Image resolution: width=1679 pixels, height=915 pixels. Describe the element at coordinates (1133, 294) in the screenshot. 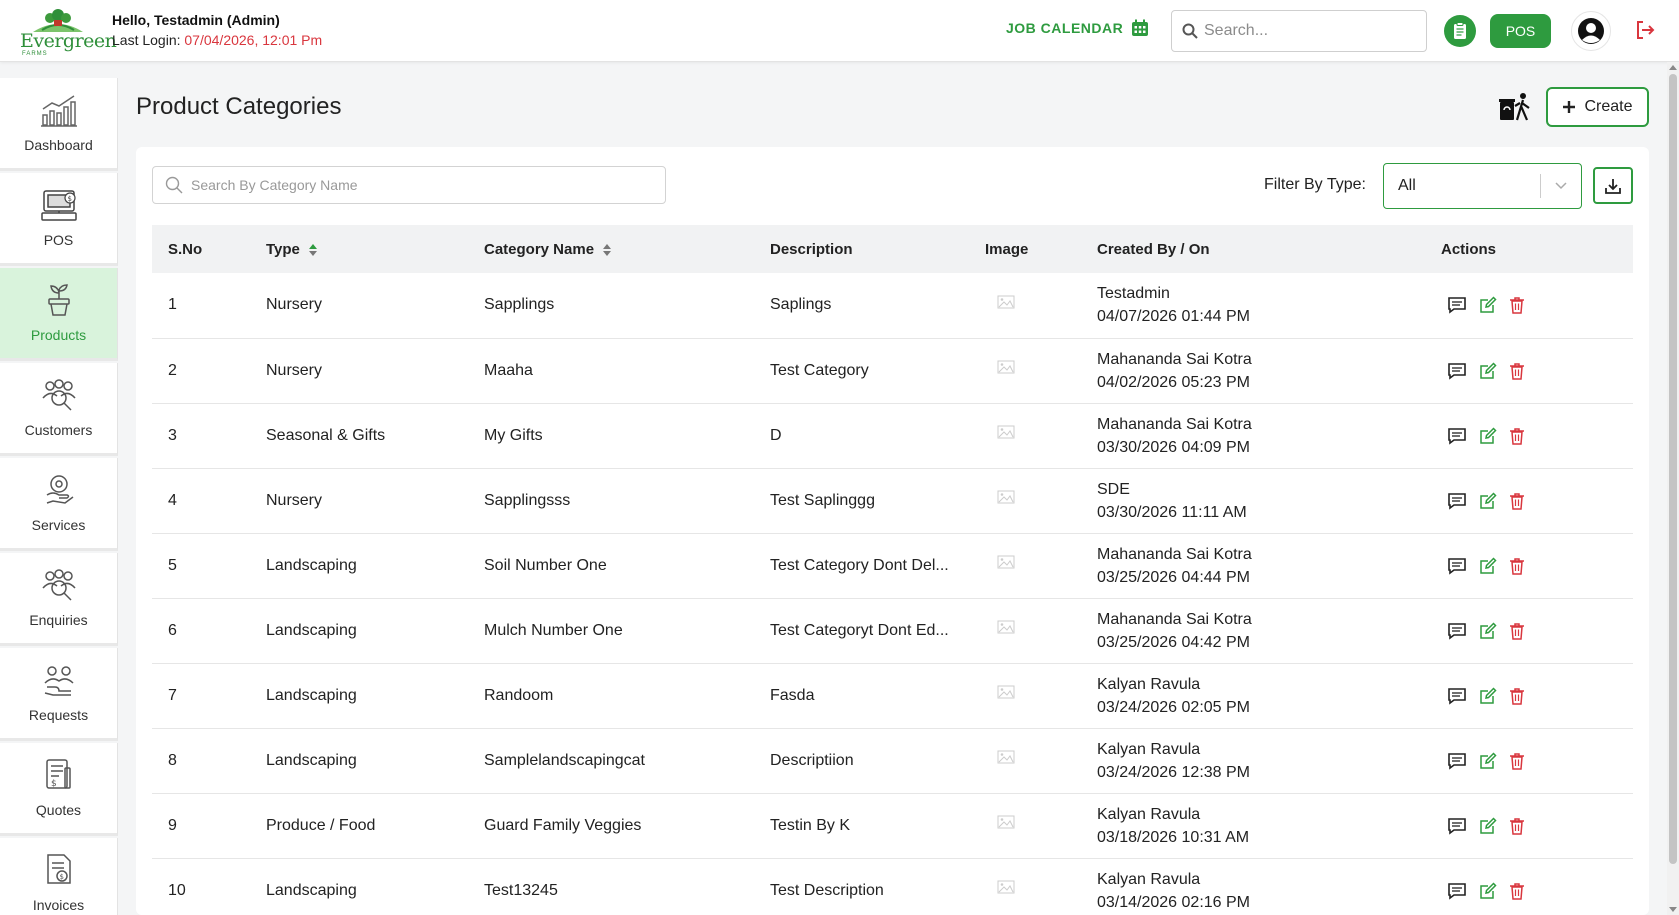

I see `created-by: Testadmin` at that location.